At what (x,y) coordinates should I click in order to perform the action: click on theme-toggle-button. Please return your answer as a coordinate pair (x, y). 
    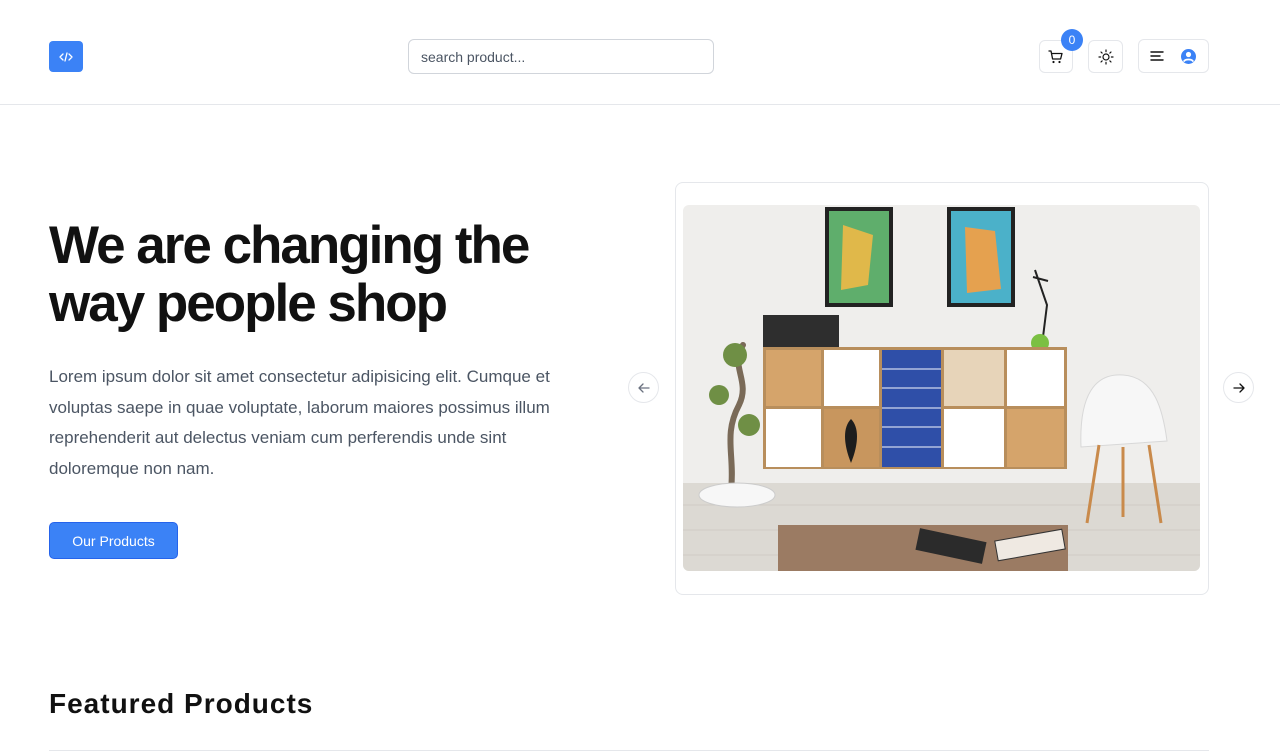
    Looking at the image, I should click on (1105, 56).